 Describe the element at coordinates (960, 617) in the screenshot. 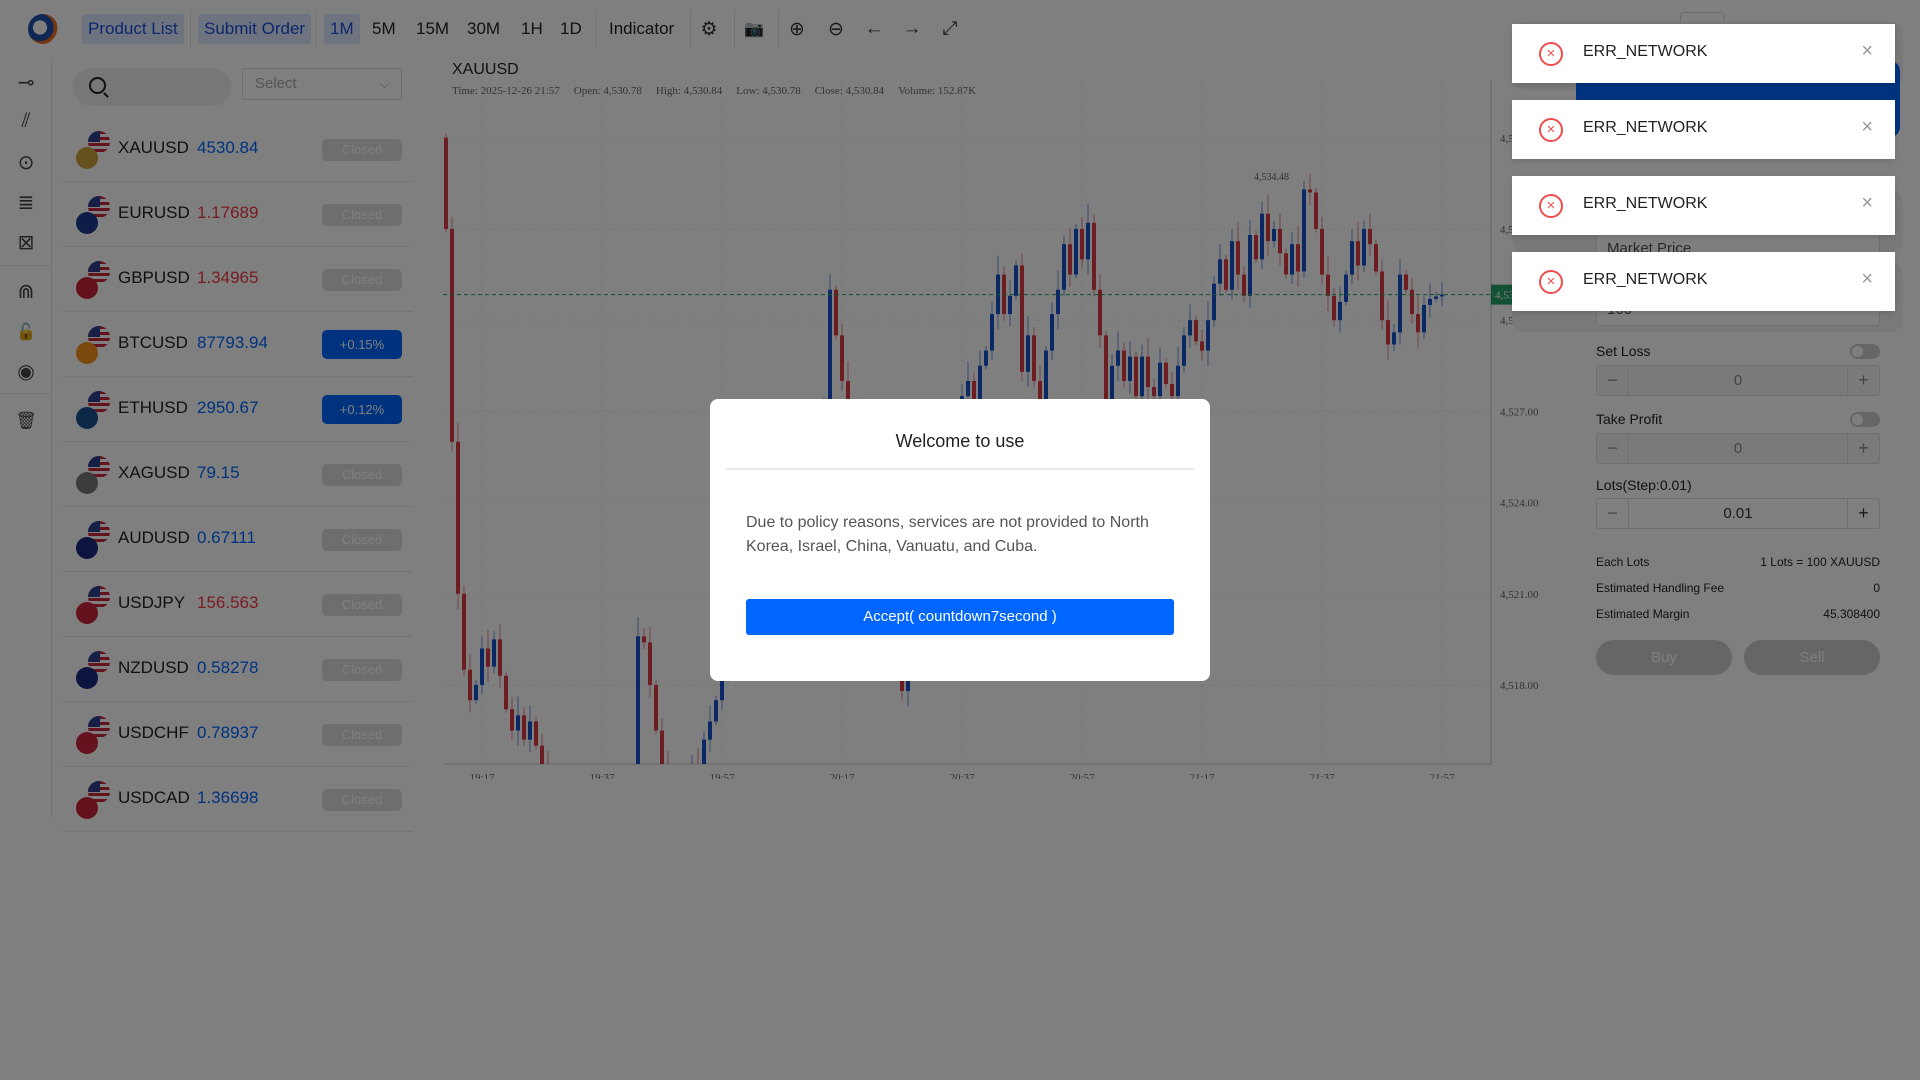

I see `accept-button: Accept( countdown7second )` at that location.